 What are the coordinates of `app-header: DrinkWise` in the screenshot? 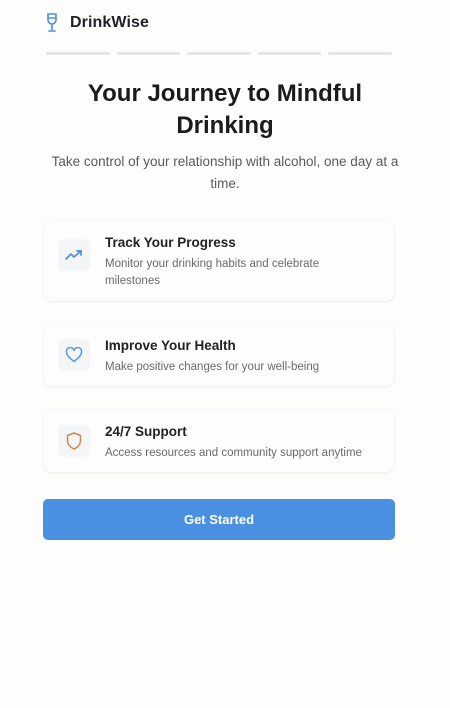 It's located at (97, 23).